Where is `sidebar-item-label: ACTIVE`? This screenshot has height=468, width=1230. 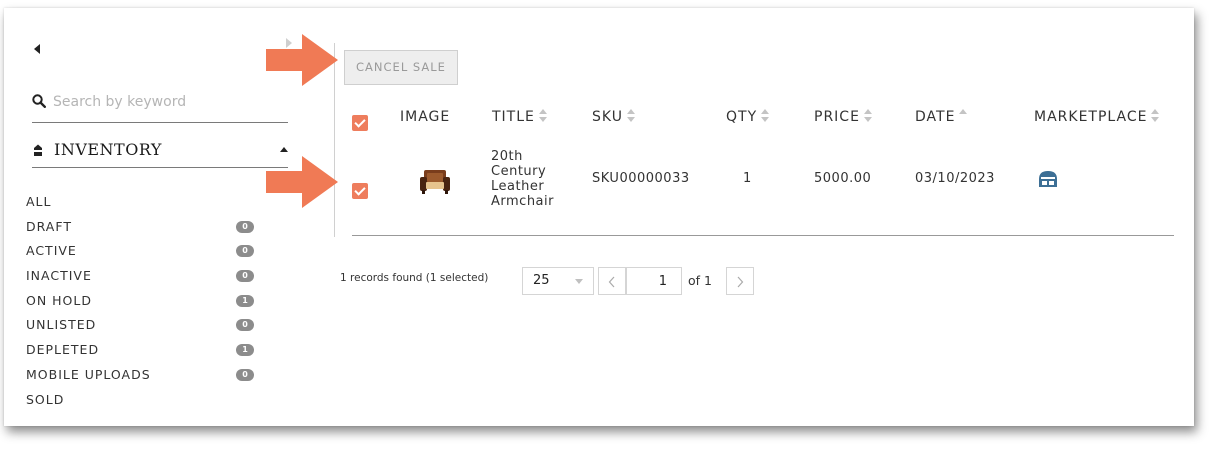
sidebar-item-label: ACTIVE is located at coordinates (51, 251).